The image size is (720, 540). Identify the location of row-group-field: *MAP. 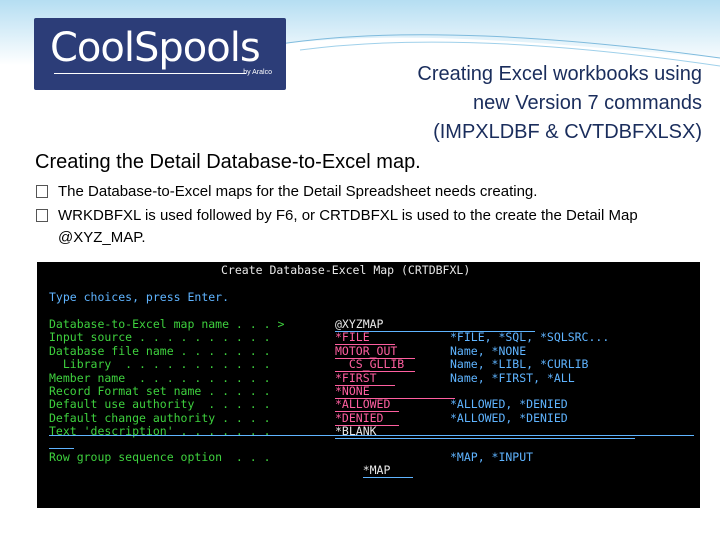
(374, 471).